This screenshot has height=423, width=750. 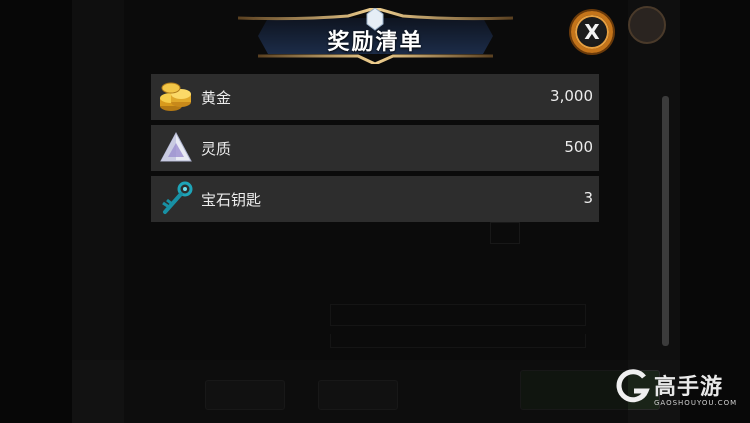 I want to click on reward-name: 宝石钥匙, so click(x=231, y=200).